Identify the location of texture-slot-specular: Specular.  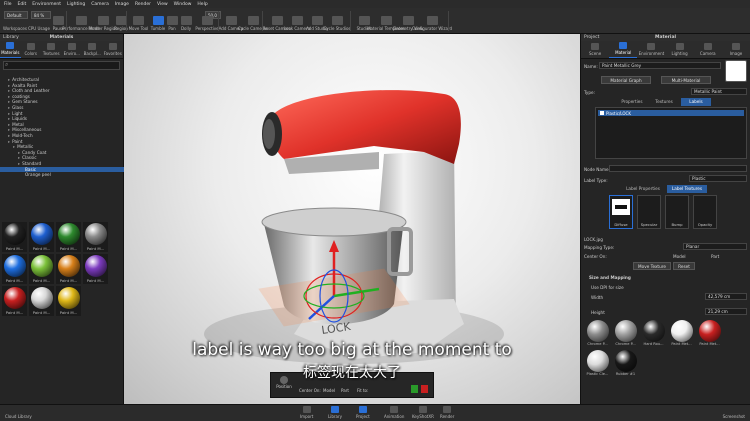
(649, 212).